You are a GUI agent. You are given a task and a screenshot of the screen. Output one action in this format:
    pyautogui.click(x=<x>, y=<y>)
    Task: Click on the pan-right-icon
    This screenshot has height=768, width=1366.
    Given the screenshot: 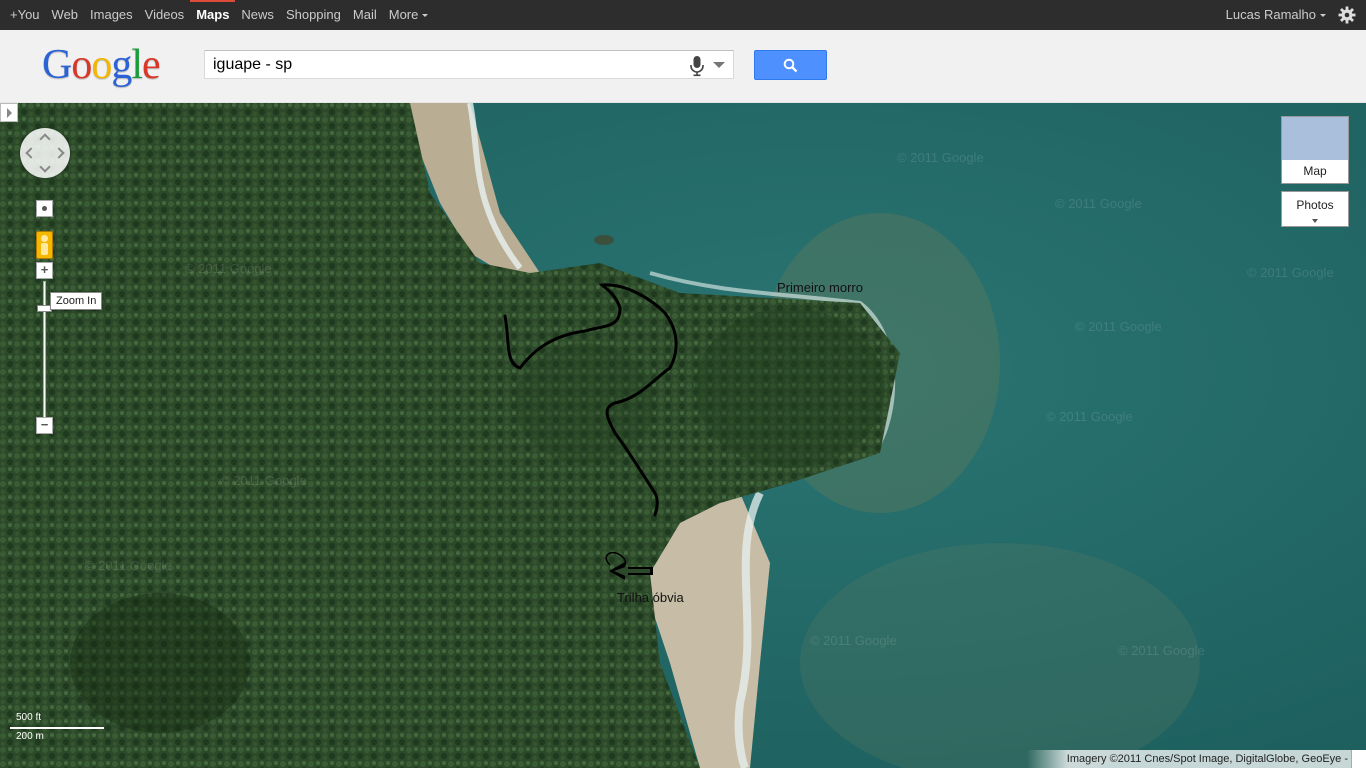 What is the action you would take?
    pyautogui.click(x=59, y=153)
    